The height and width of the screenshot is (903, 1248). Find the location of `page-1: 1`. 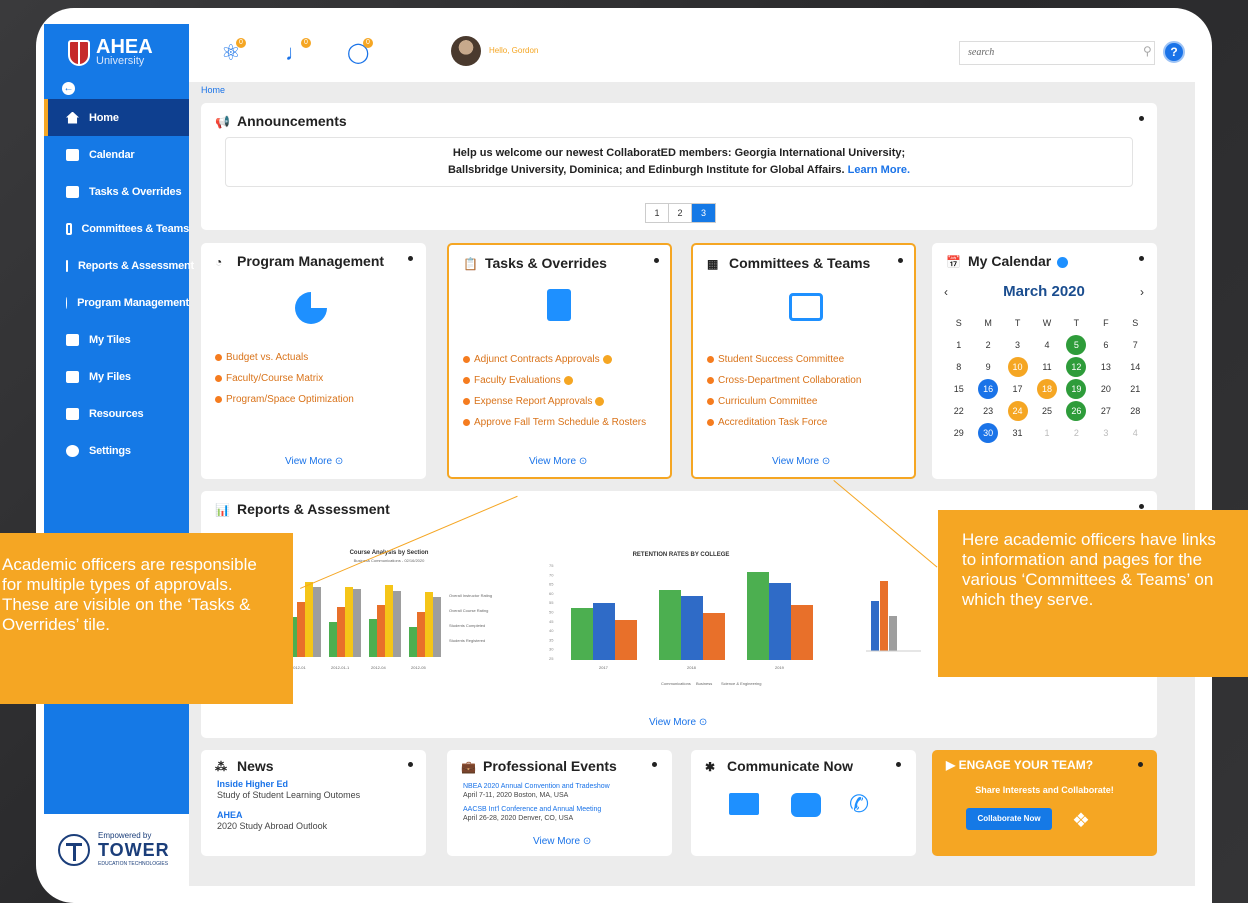

page-1: 1 is located at coordinates (657, 213).